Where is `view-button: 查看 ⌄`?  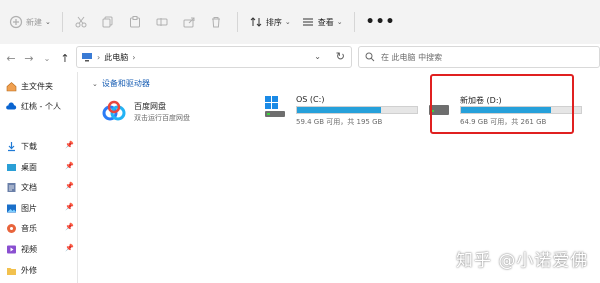
view-button: 查看 ⌄ is located at coordinates (322, 22).